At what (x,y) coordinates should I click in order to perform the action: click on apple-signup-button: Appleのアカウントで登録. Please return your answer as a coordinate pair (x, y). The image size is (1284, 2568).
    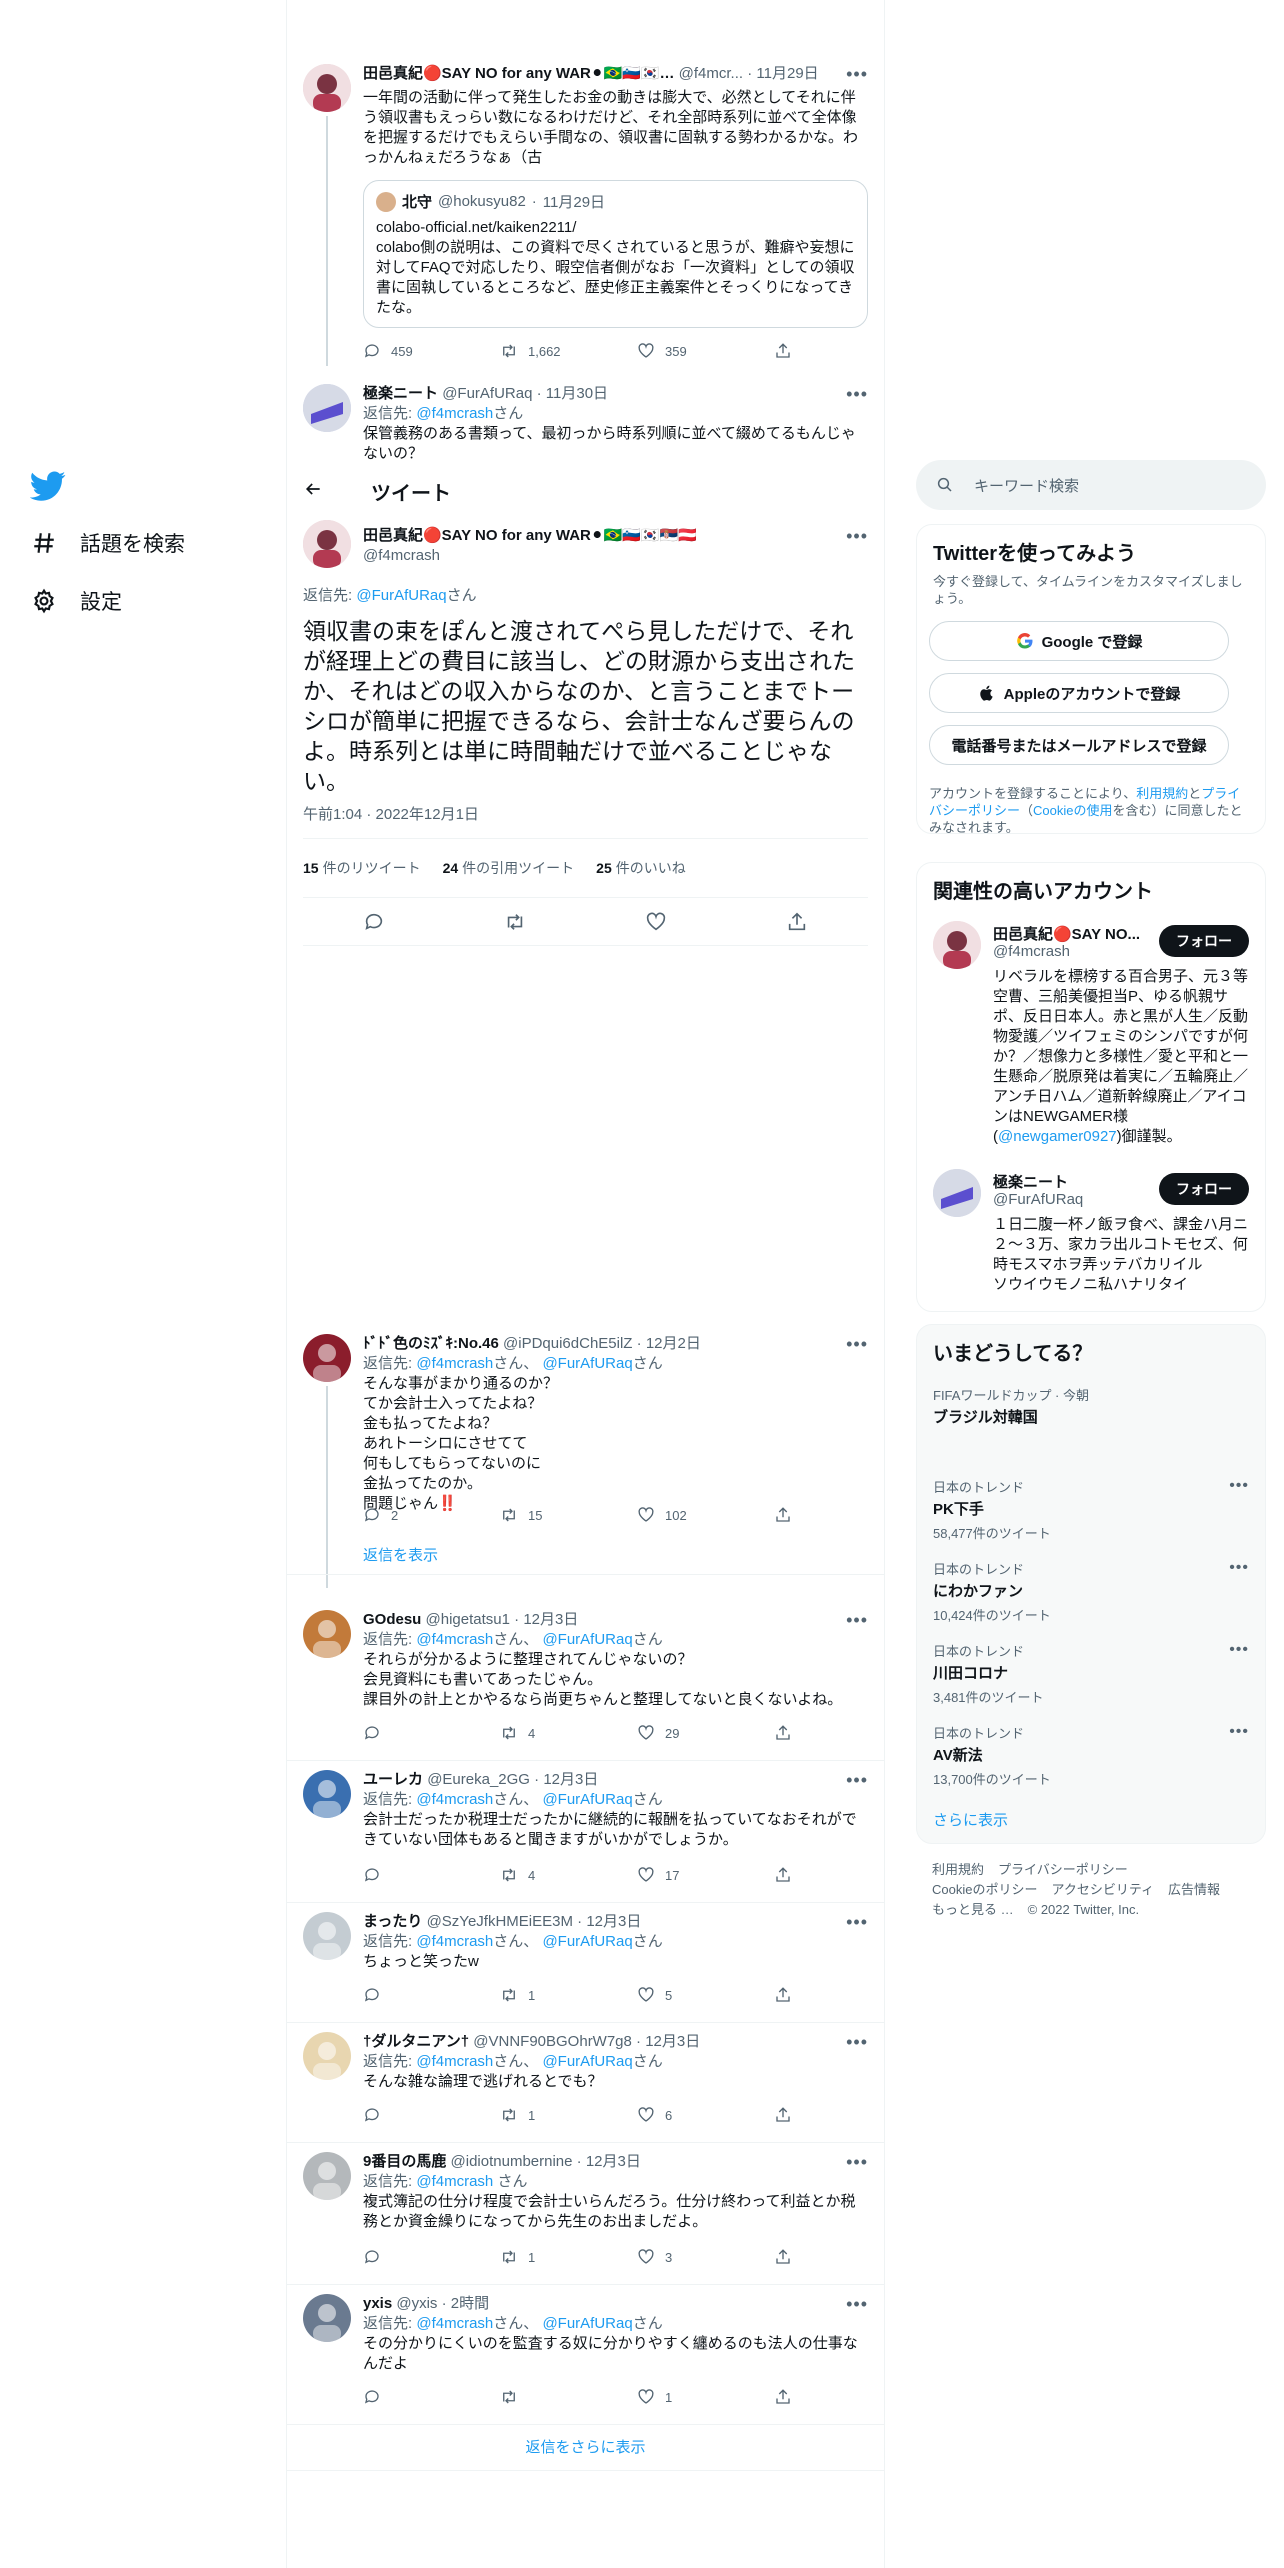
    Looking at the image, I should click on (1079, 693).